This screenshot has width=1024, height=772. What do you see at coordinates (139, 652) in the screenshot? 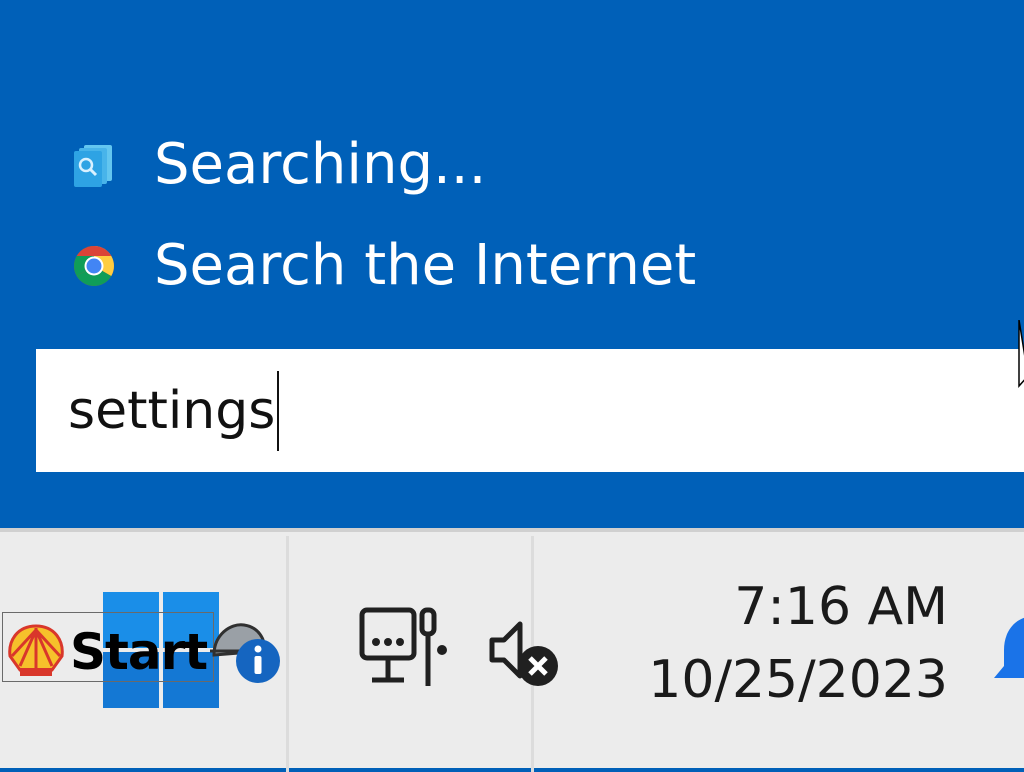
I see `start-label: Start` at bounding box center [139, 652].